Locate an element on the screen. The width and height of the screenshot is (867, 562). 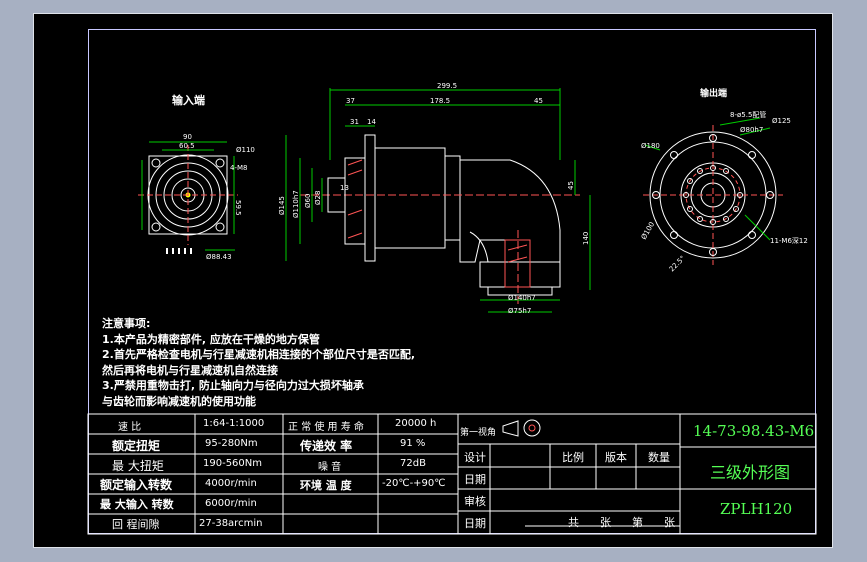
dim-14: 14 is located at coordinates (371, 122).